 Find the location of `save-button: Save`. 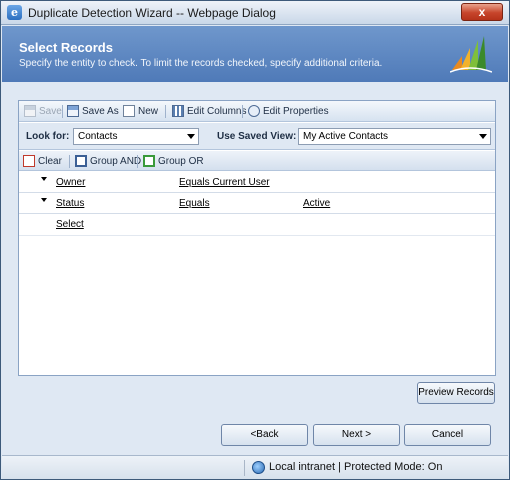

save-button: Save is located at coordinates (43, 111).